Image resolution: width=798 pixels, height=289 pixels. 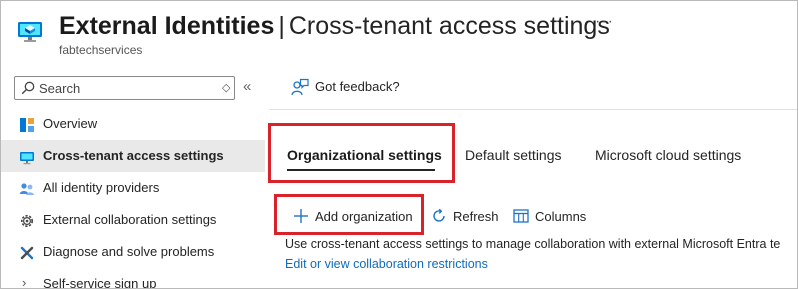 I want to click on more-options-icon: ···, so click(x=604, y=22).